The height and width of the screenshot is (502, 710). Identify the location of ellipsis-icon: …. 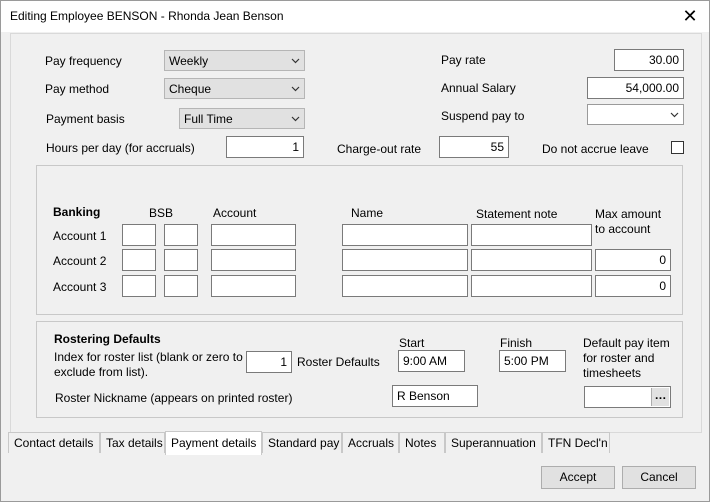
(660, 397).